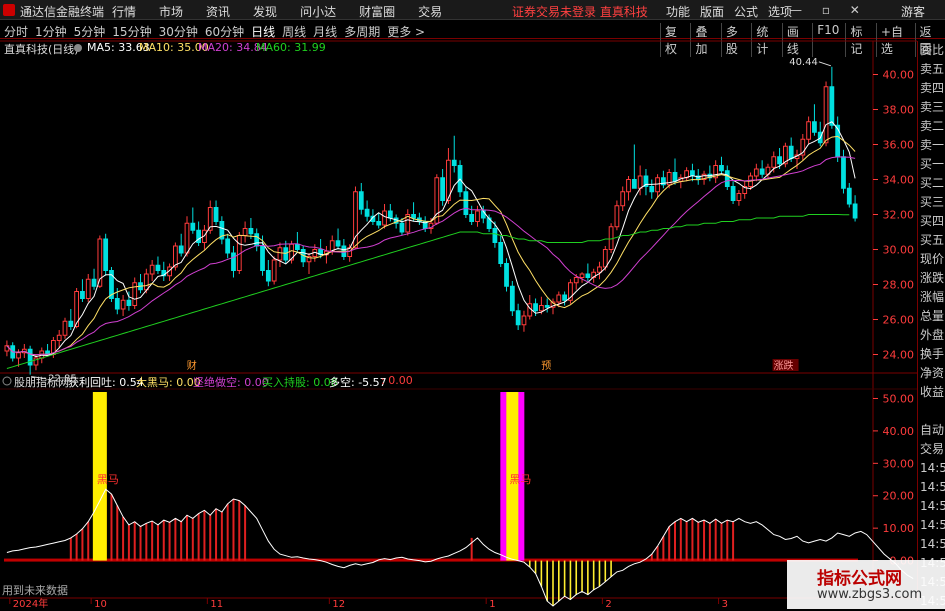 This screenshot has width=945, height=611. I want to click on price-tick-label-8: 40.00, so click(899, 75).